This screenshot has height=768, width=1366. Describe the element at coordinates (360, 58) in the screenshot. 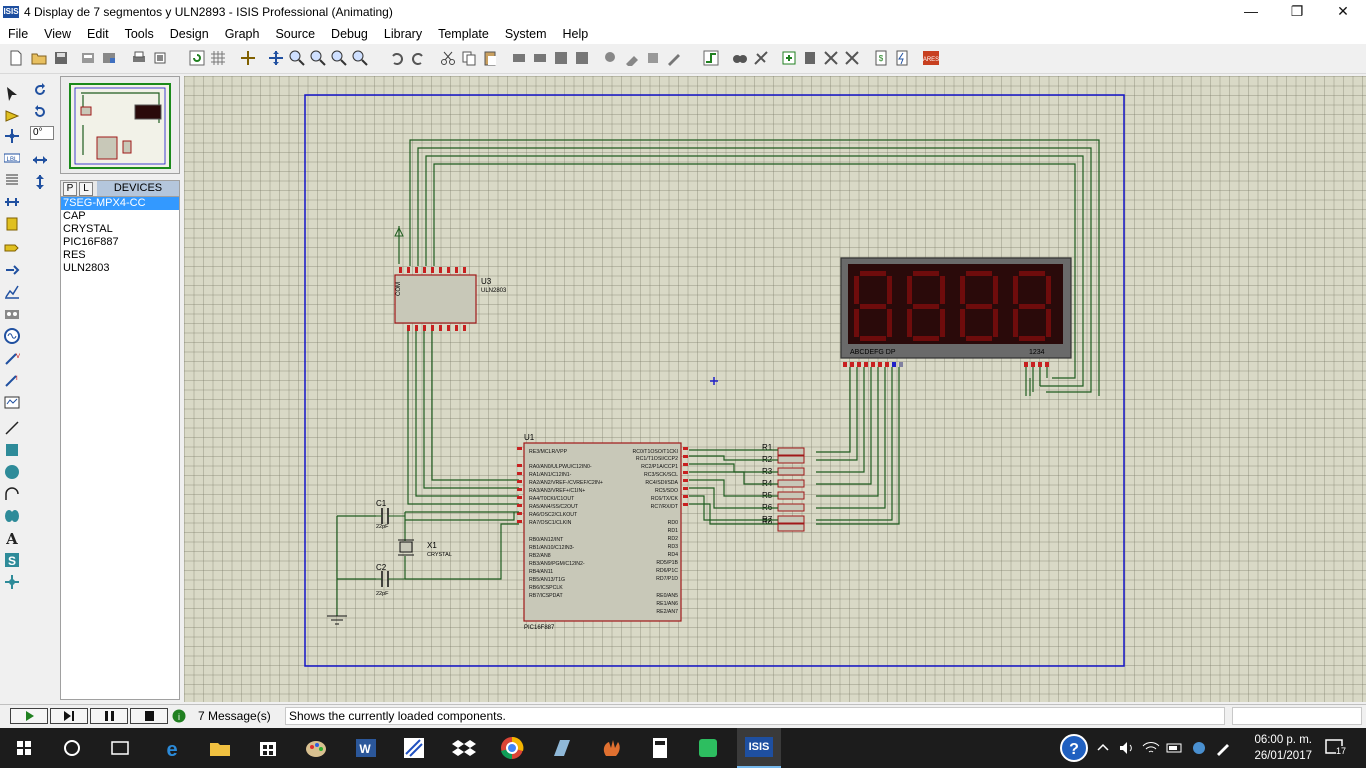

I see `zoom-area-icon` at that location.